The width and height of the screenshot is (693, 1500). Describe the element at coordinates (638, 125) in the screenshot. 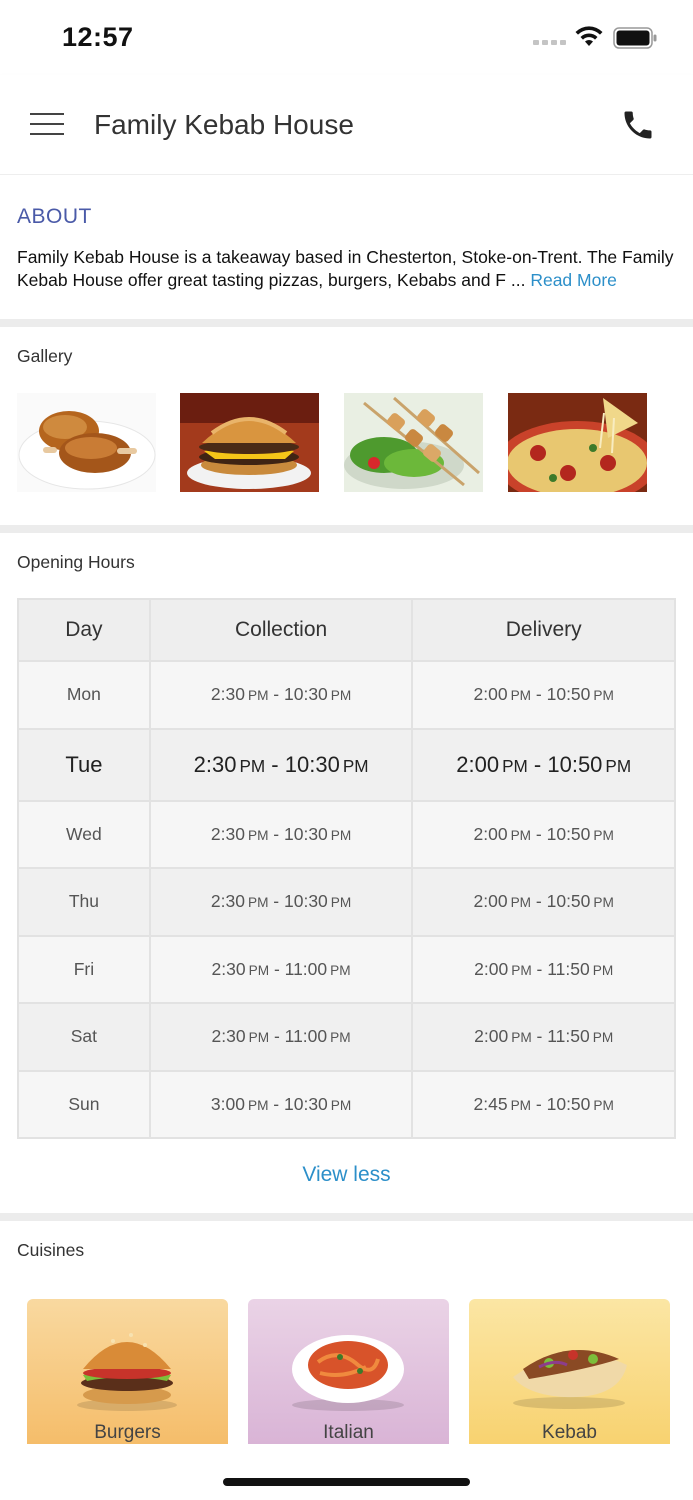

I see `phone-icon` at that location.